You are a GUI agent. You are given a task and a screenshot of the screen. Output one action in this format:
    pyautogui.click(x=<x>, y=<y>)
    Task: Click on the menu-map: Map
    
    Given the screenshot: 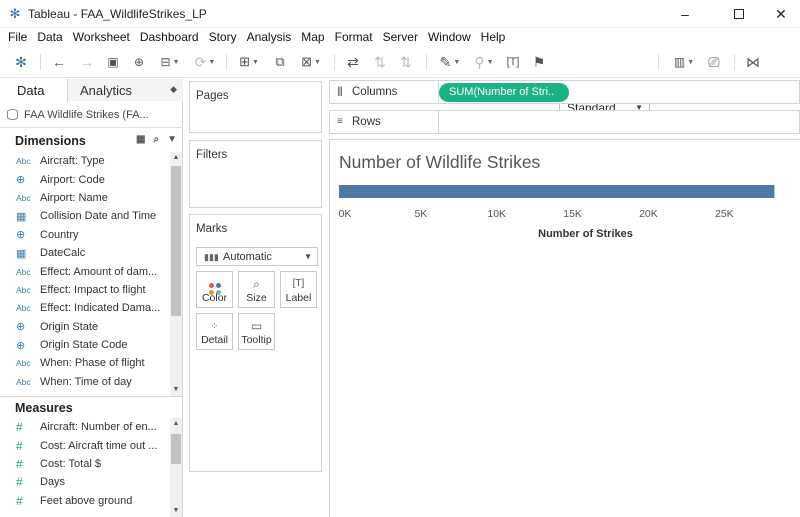 What is the action you would take?
    pyautogui.click(x=312, y=37)
    